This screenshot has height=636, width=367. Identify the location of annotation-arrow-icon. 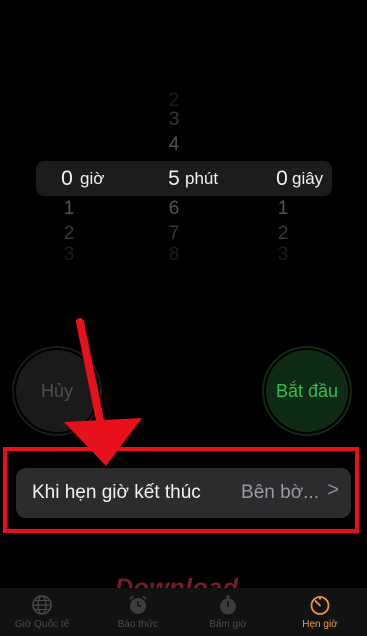
(103, 392).